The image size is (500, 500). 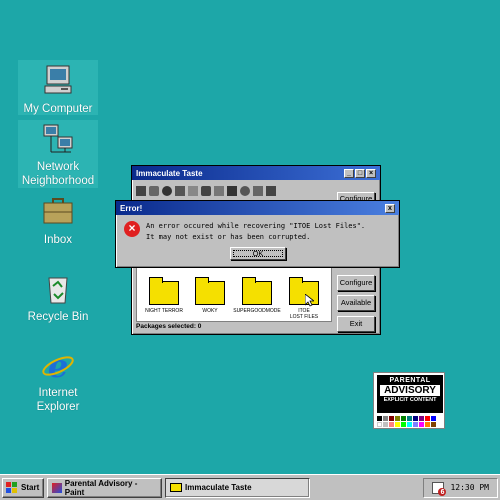 I want to click on configure-button: Configure, so click(x=356, y=283).